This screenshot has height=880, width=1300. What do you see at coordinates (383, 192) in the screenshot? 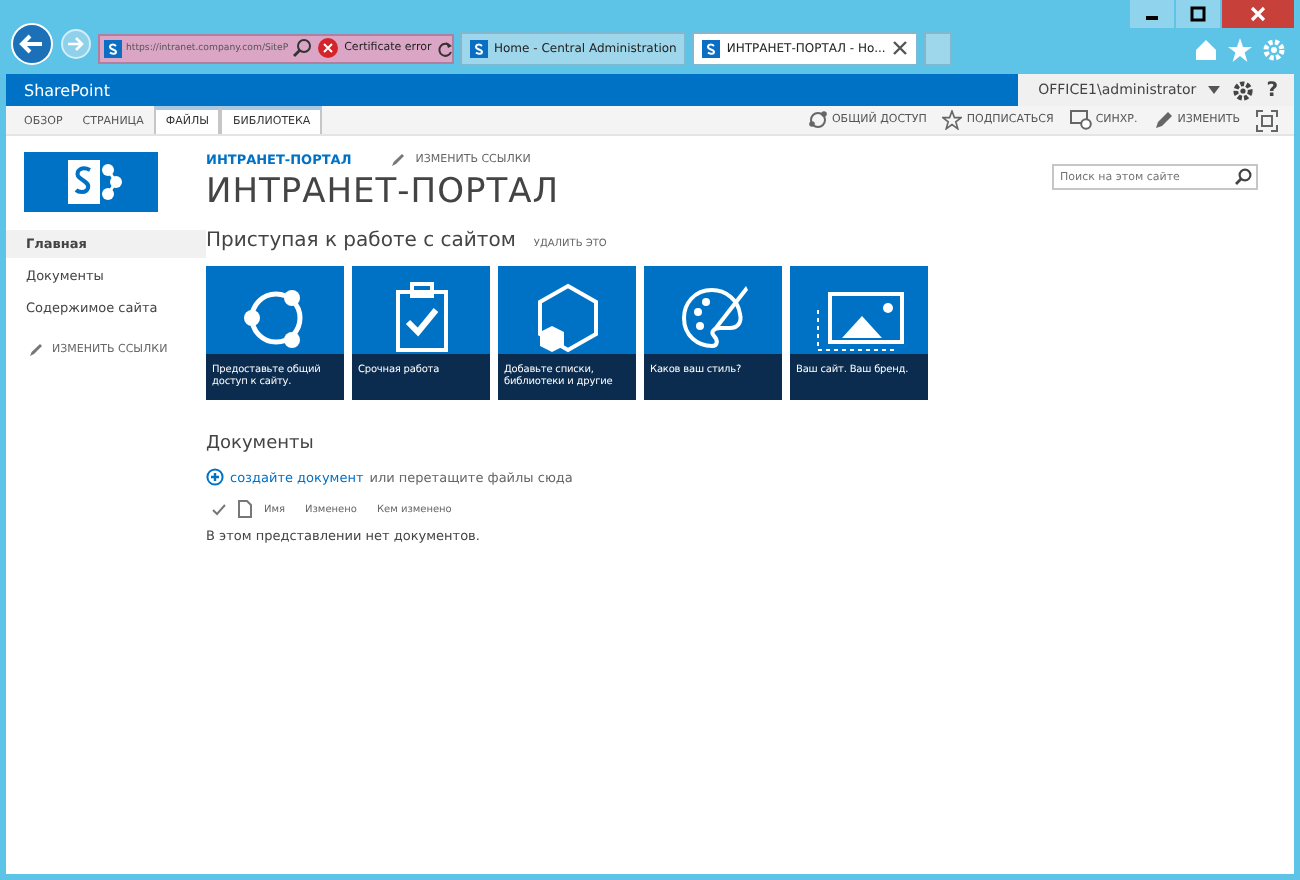
I see `site-title: ИНТРАНЕТ-ПОРТАЛ` at bounding box center [383, 192].